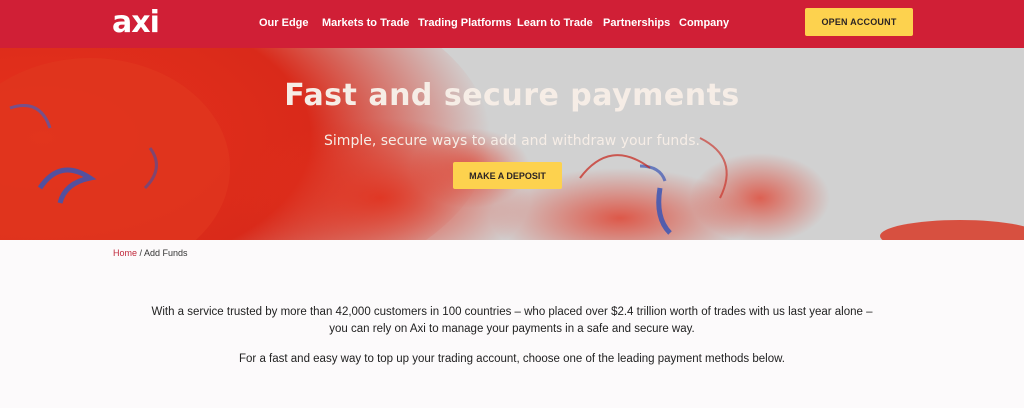  I want to click on open-account-button: OPEN ACCOUNT, so click(859, 22).